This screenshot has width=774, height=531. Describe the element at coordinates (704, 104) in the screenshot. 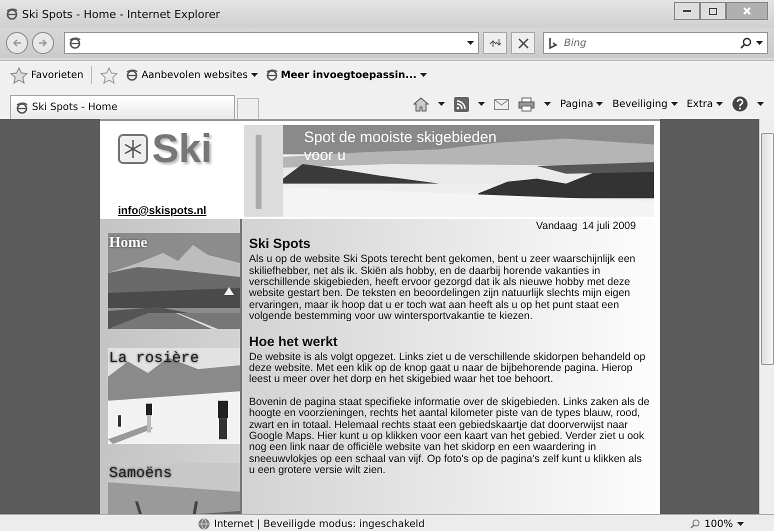

I see `command-menu-button: Extra` at that location.